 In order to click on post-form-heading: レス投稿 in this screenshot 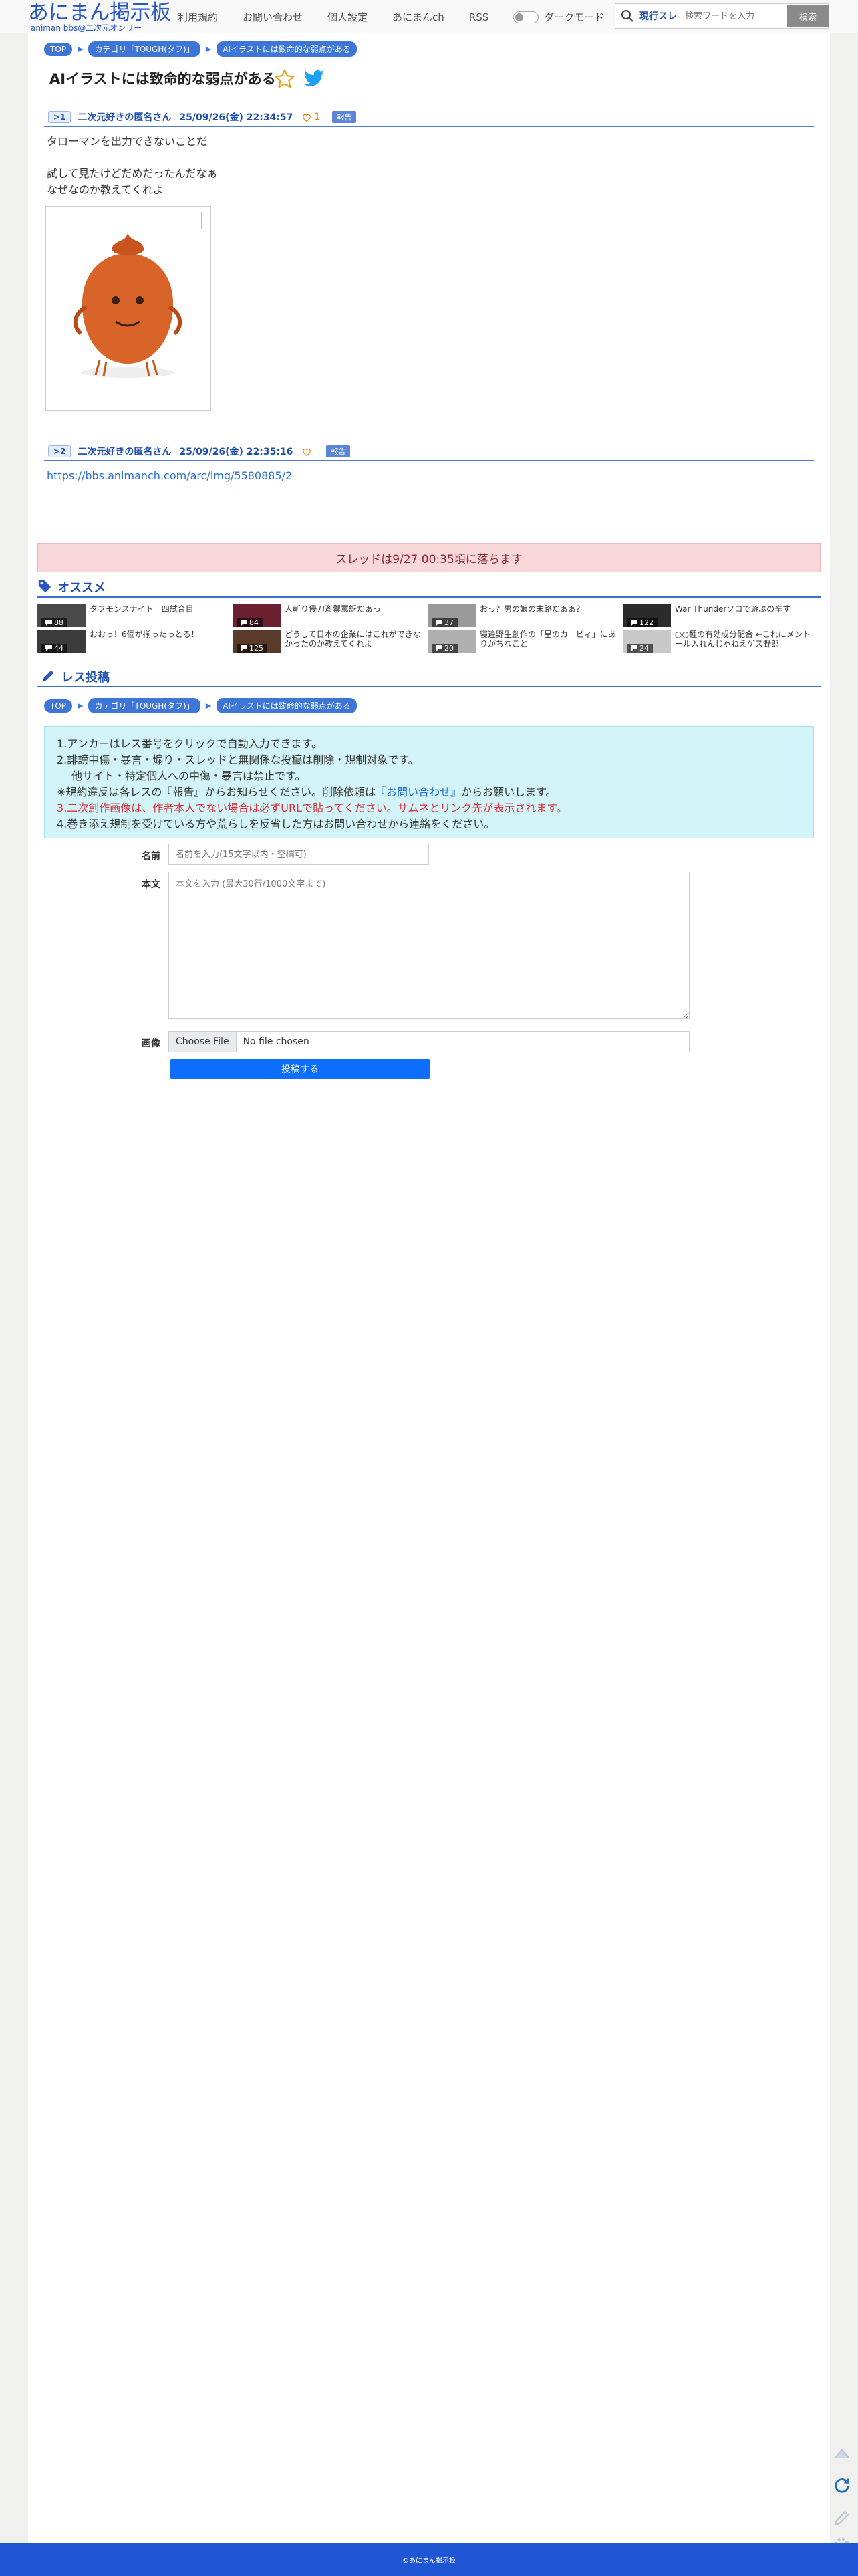, I will do `click(85, 678)`.